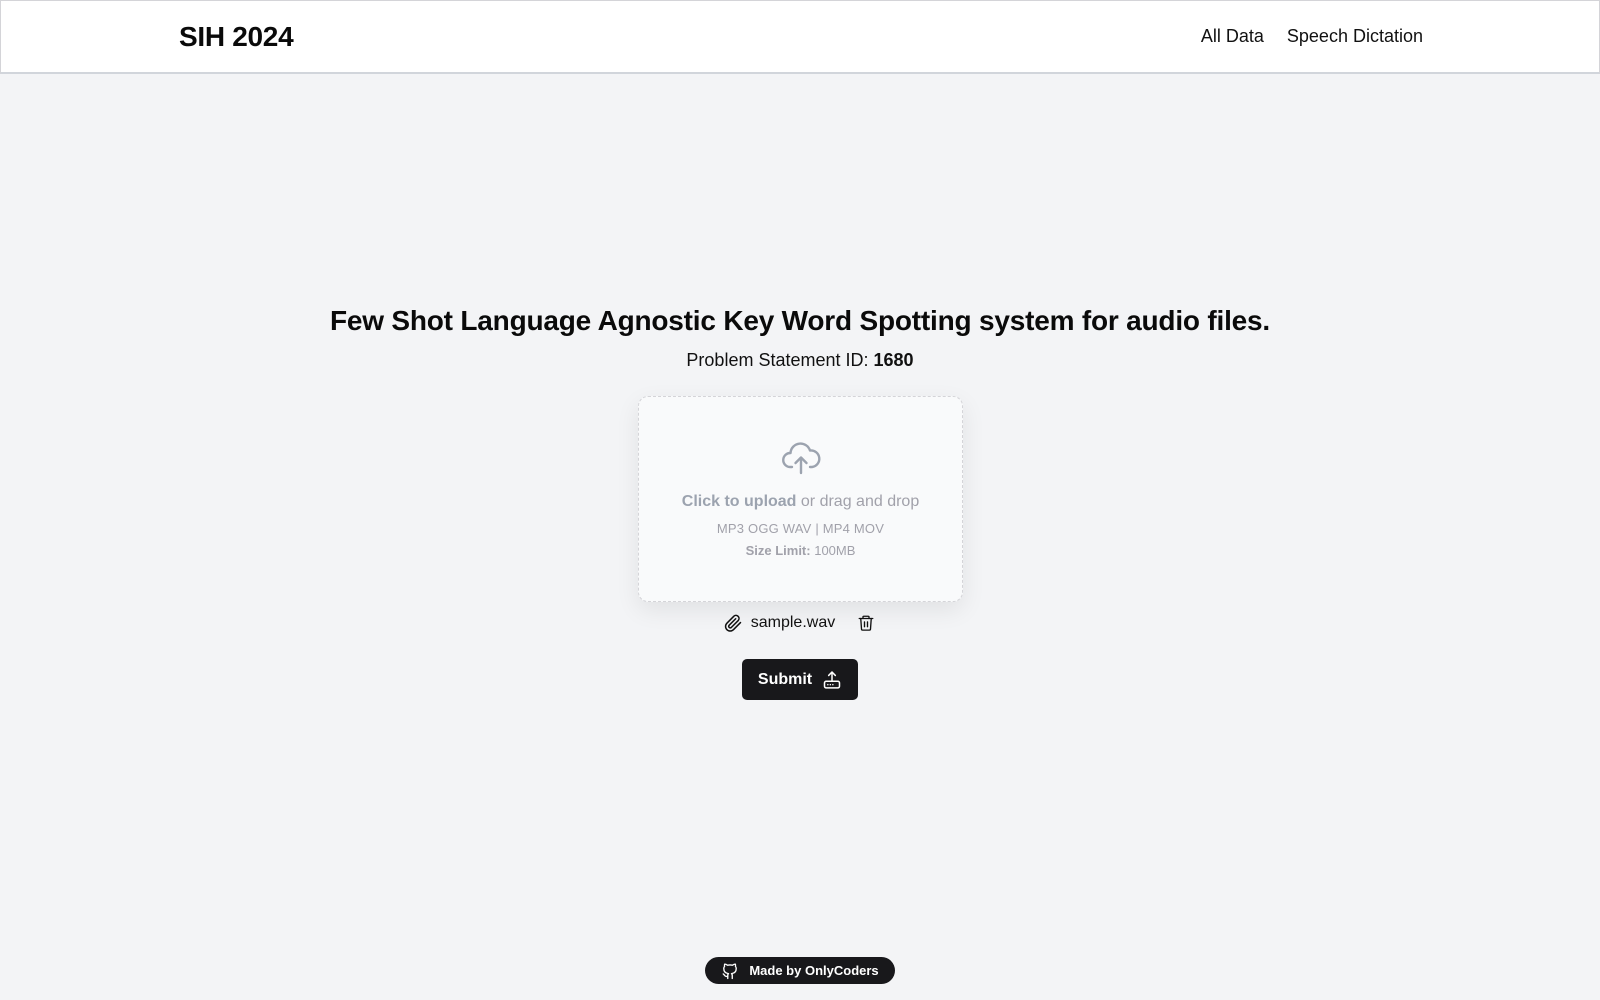  I want to click on upload-instructions: Click to upload or drag and drop, so click(800, 502).